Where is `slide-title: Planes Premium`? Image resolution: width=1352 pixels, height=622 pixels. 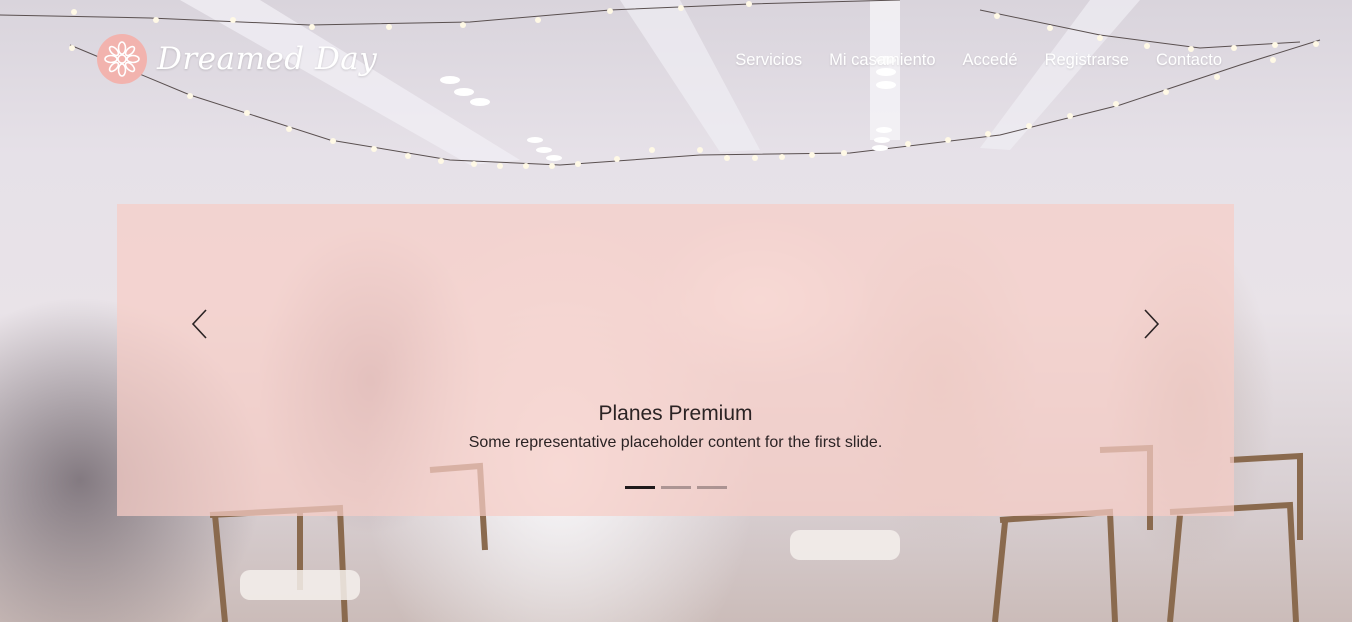 slide-title: Planes Premium is located at coordinates (675, 413).